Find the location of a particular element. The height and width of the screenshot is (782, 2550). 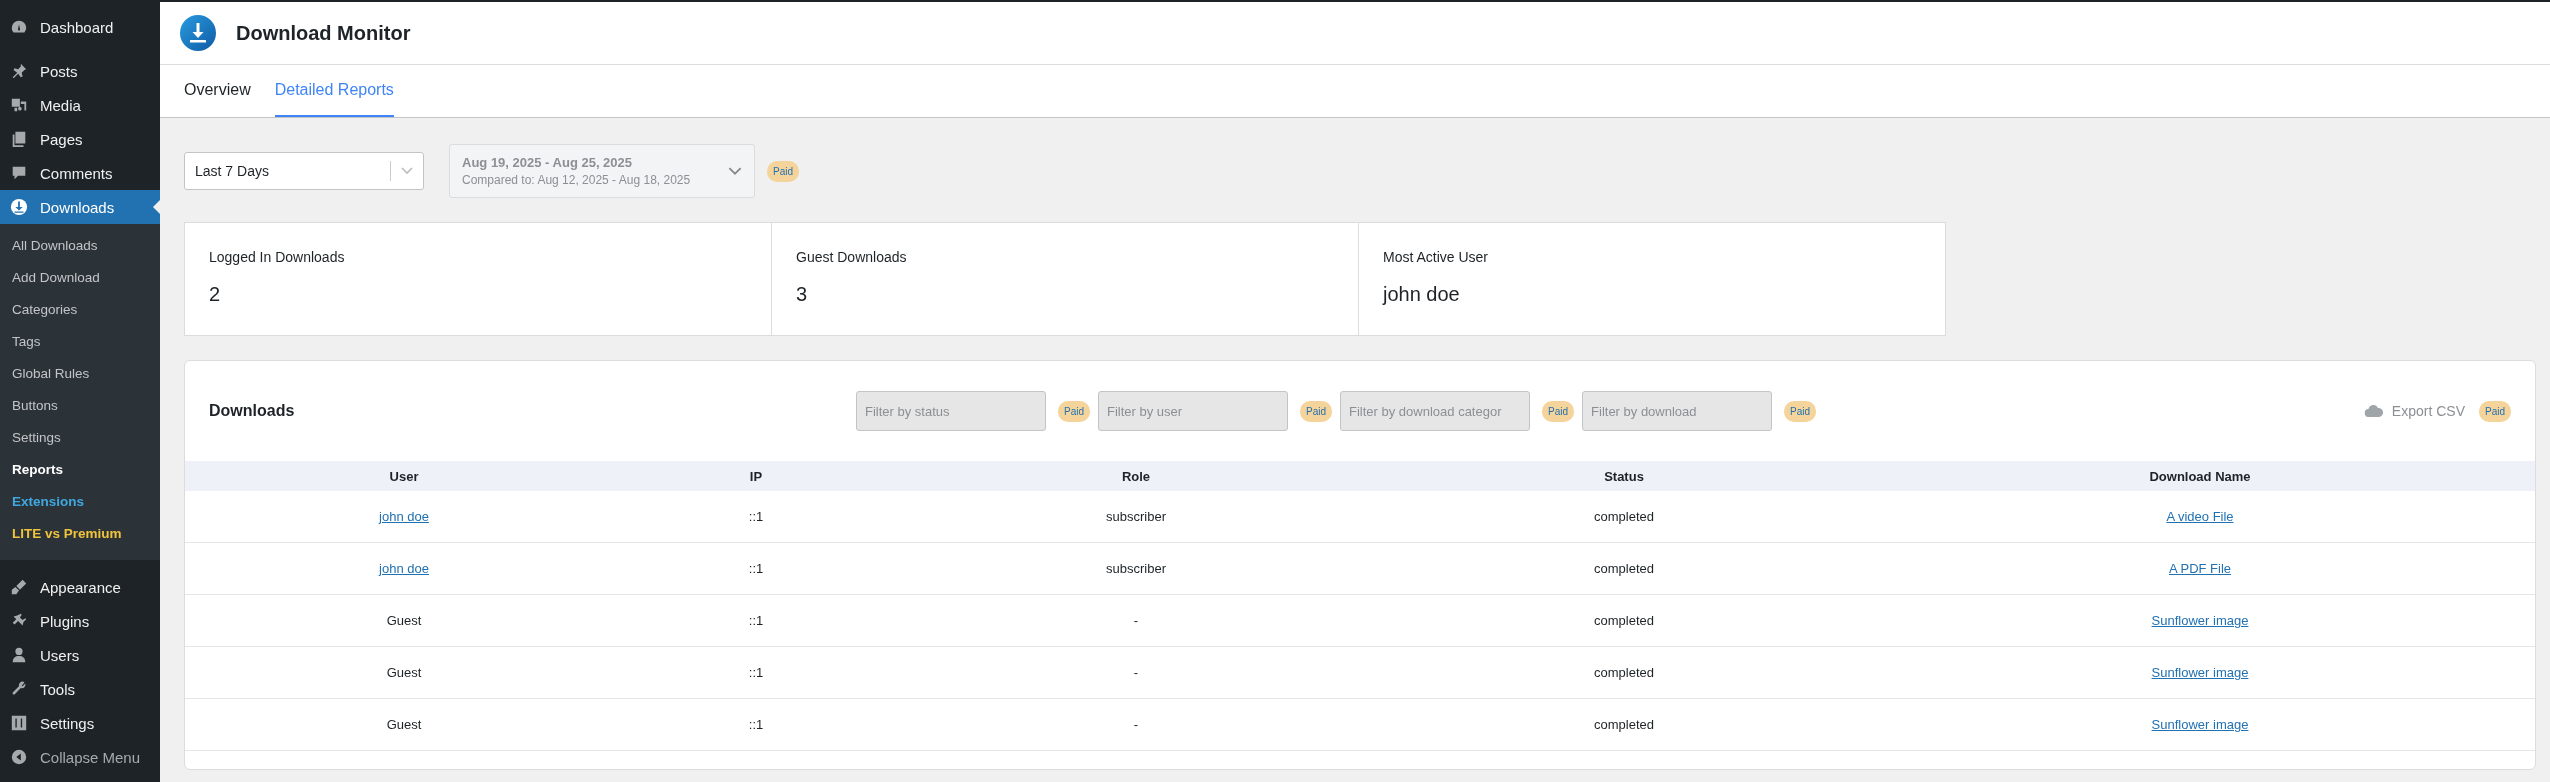

column-header: Download Name is located at coordinates (2200, 476).